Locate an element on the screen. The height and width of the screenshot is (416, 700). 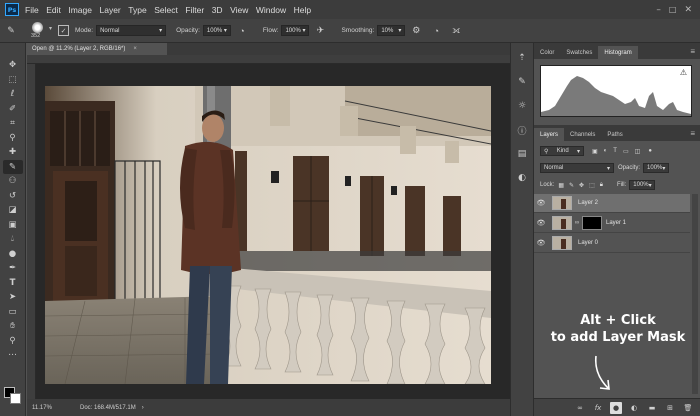
type-icon: T is located at coordinates (13, 283).